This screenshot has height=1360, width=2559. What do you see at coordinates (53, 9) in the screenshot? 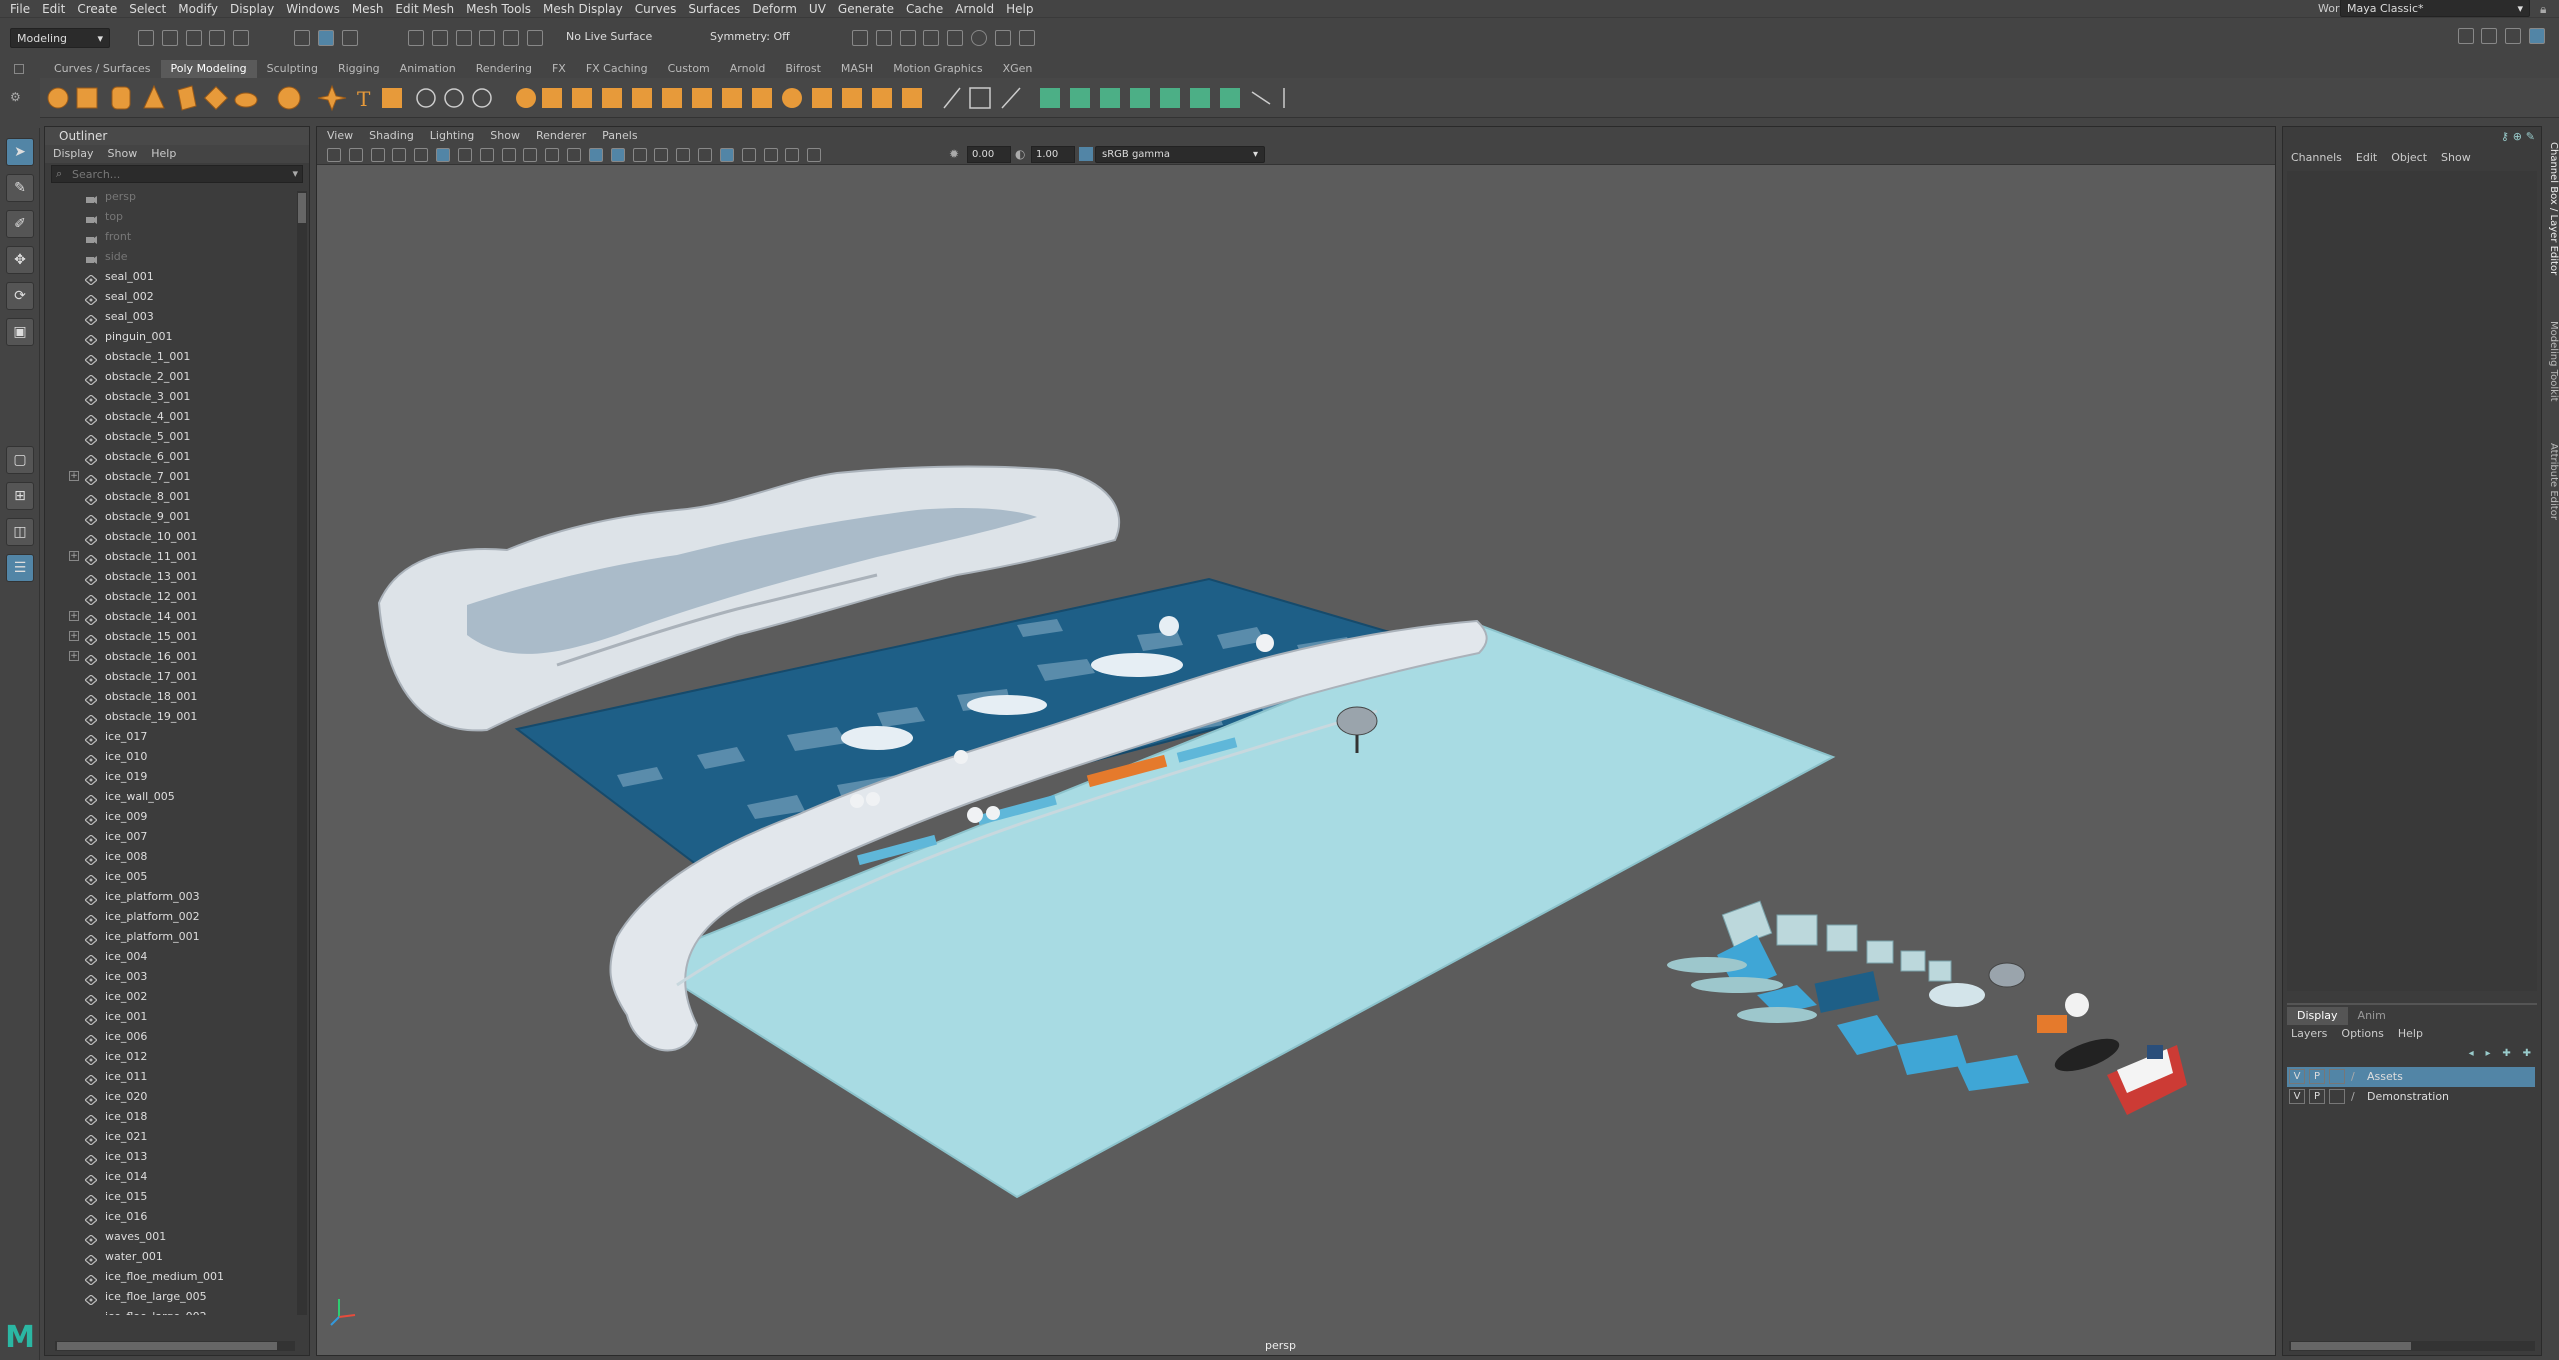
I see `menu-edit: Edit` at bounding box center [53, 9].